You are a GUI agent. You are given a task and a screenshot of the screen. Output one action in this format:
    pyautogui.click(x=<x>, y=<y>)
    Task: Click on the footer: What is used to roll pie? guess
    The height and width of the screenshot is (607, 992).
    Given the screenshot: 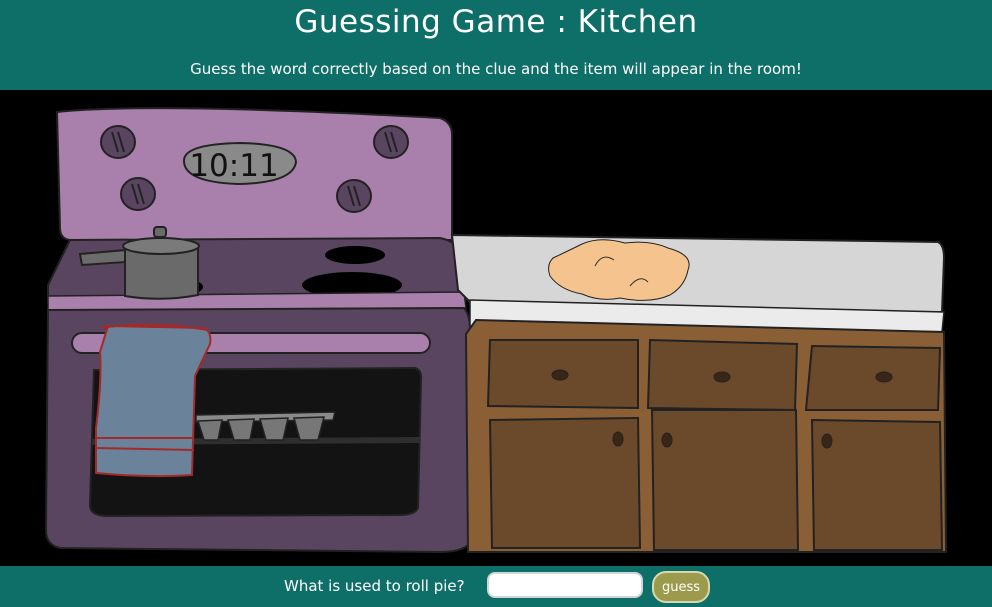 What is the action you would take?
    pyautogui.click(x=496, y=586)
    